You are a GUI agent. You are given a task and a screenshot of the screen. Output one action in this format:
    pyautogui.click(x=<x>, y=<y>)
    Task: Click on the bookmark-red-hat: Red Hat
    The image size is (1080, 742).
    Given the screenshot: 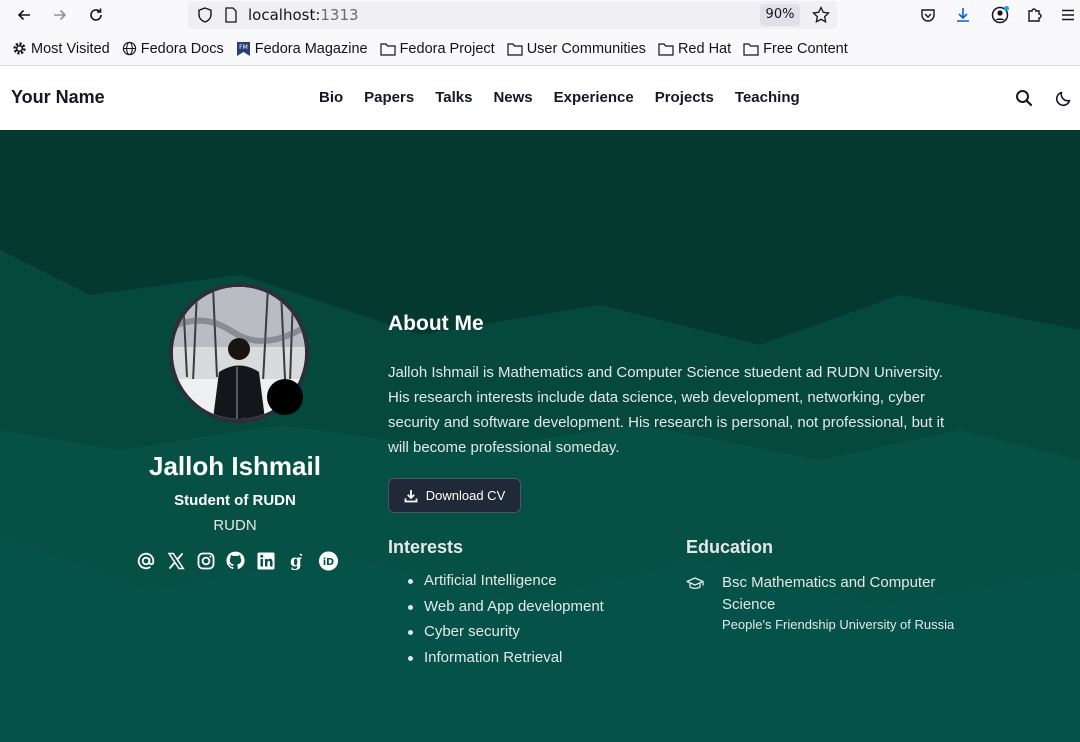 What is the action you would take?
    pyautogui.click(x=694, y=49)
    